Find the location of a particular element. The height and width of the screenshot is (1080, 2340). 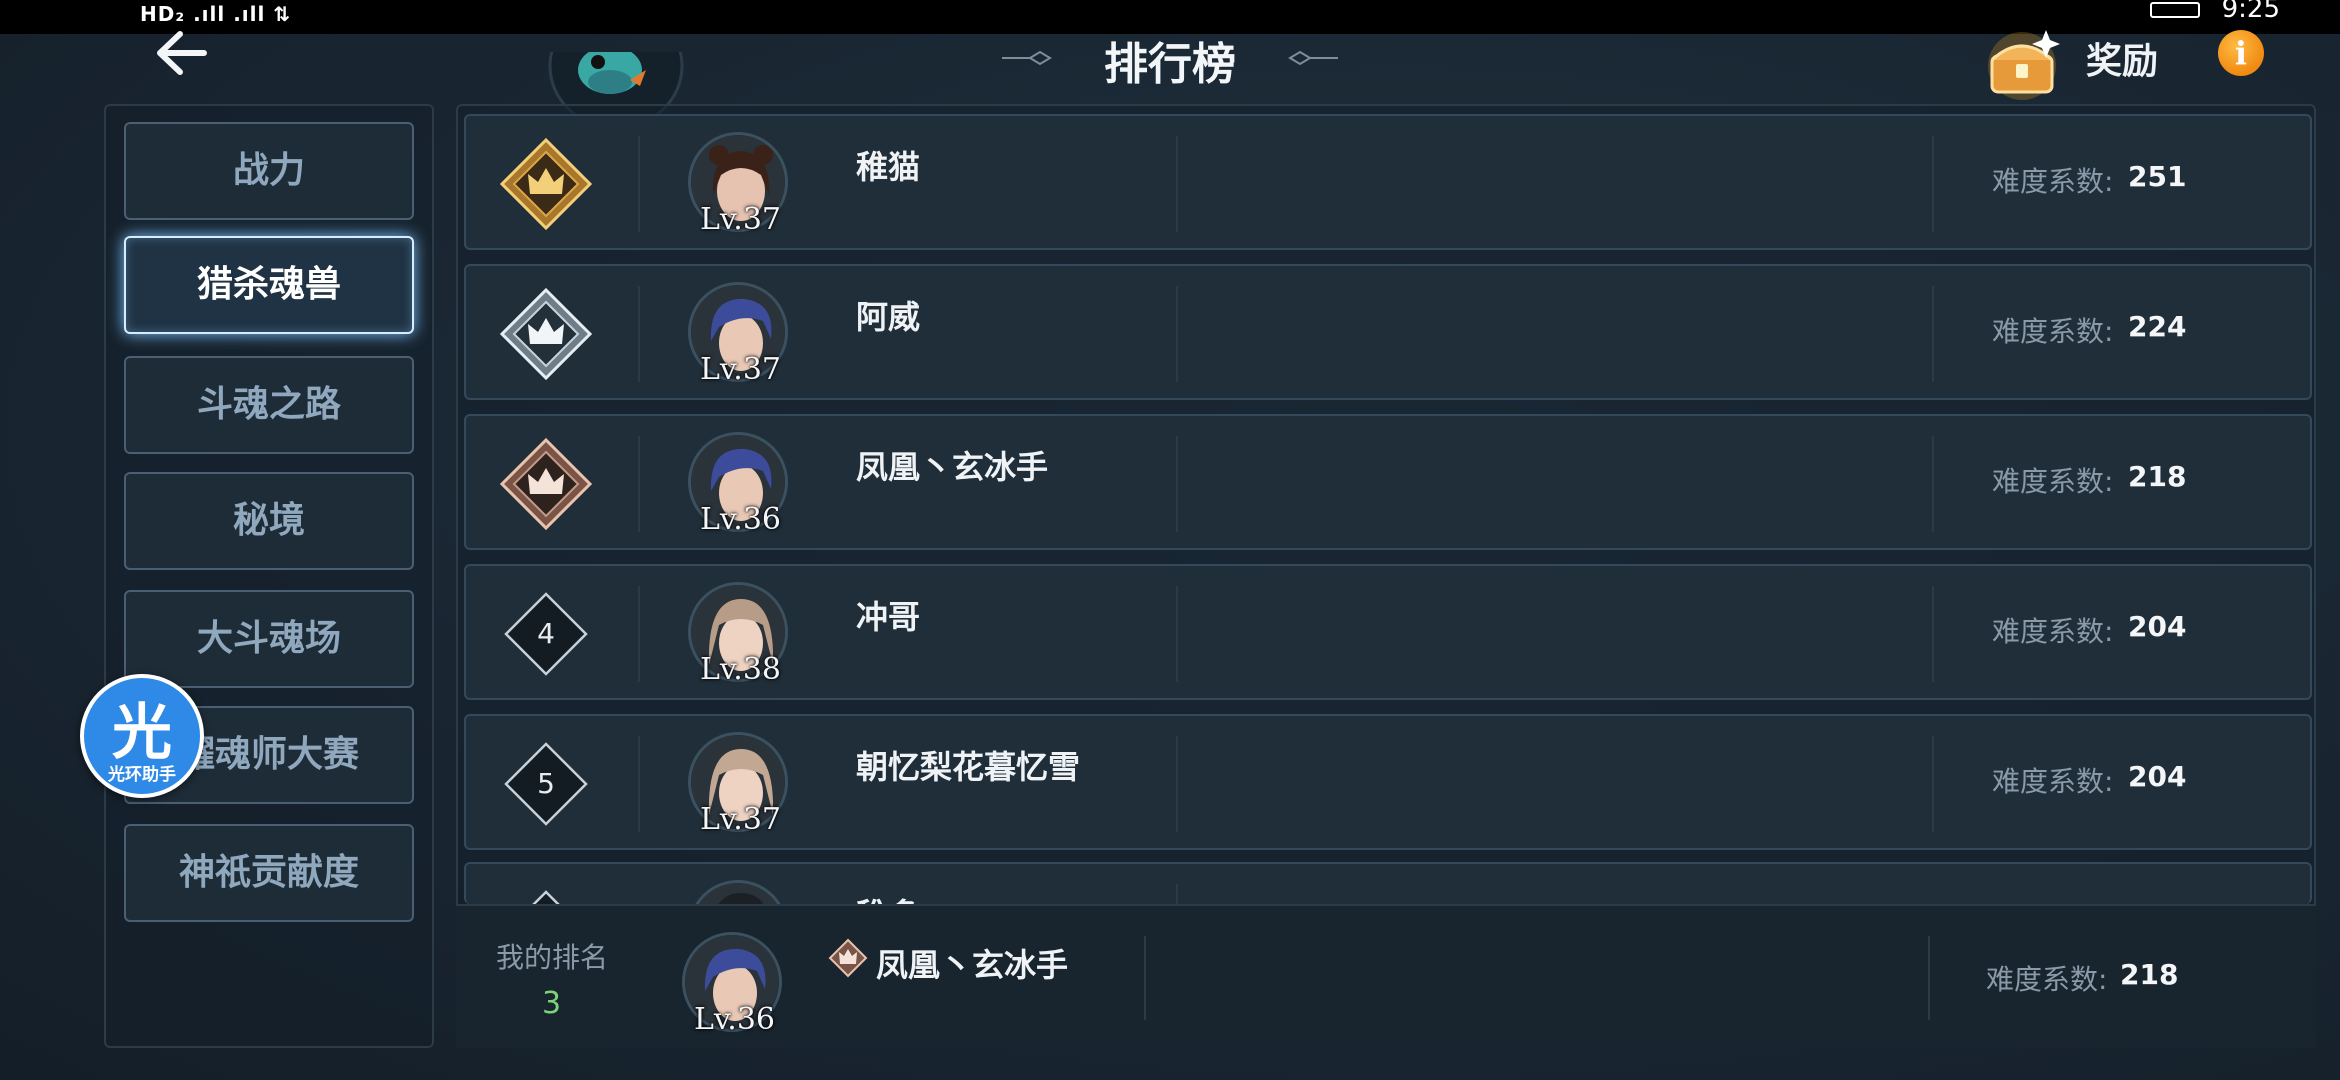

player-level: Lv.36 is located at coordinates (741, 519).